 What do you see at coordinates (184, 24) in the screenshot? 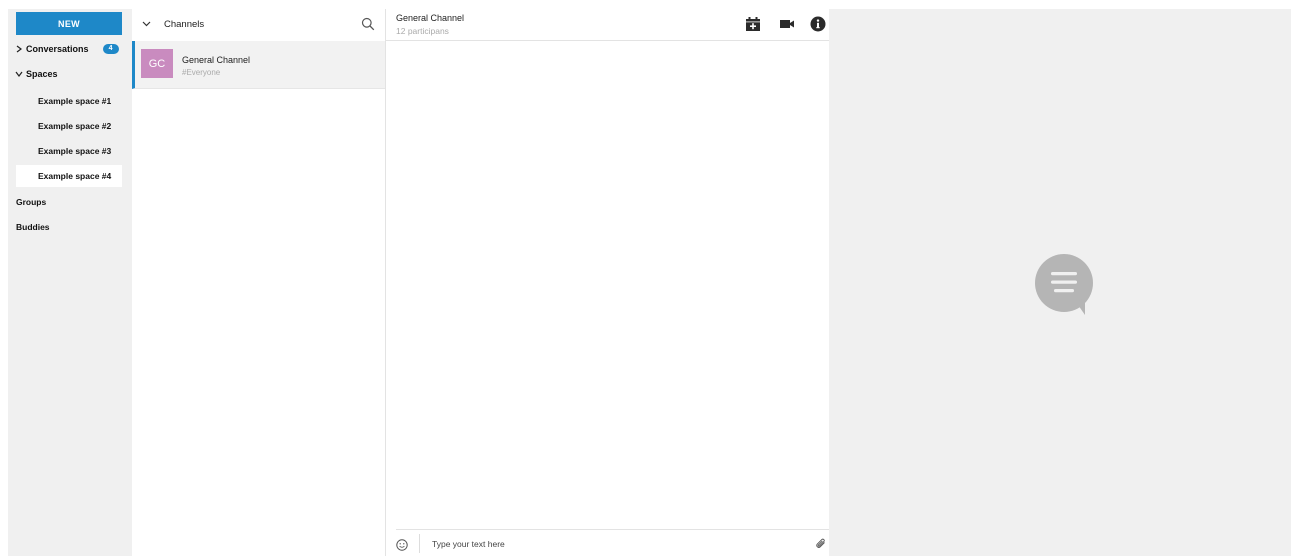
I see `channels-title: Channels` at bounding box center [184, 24].